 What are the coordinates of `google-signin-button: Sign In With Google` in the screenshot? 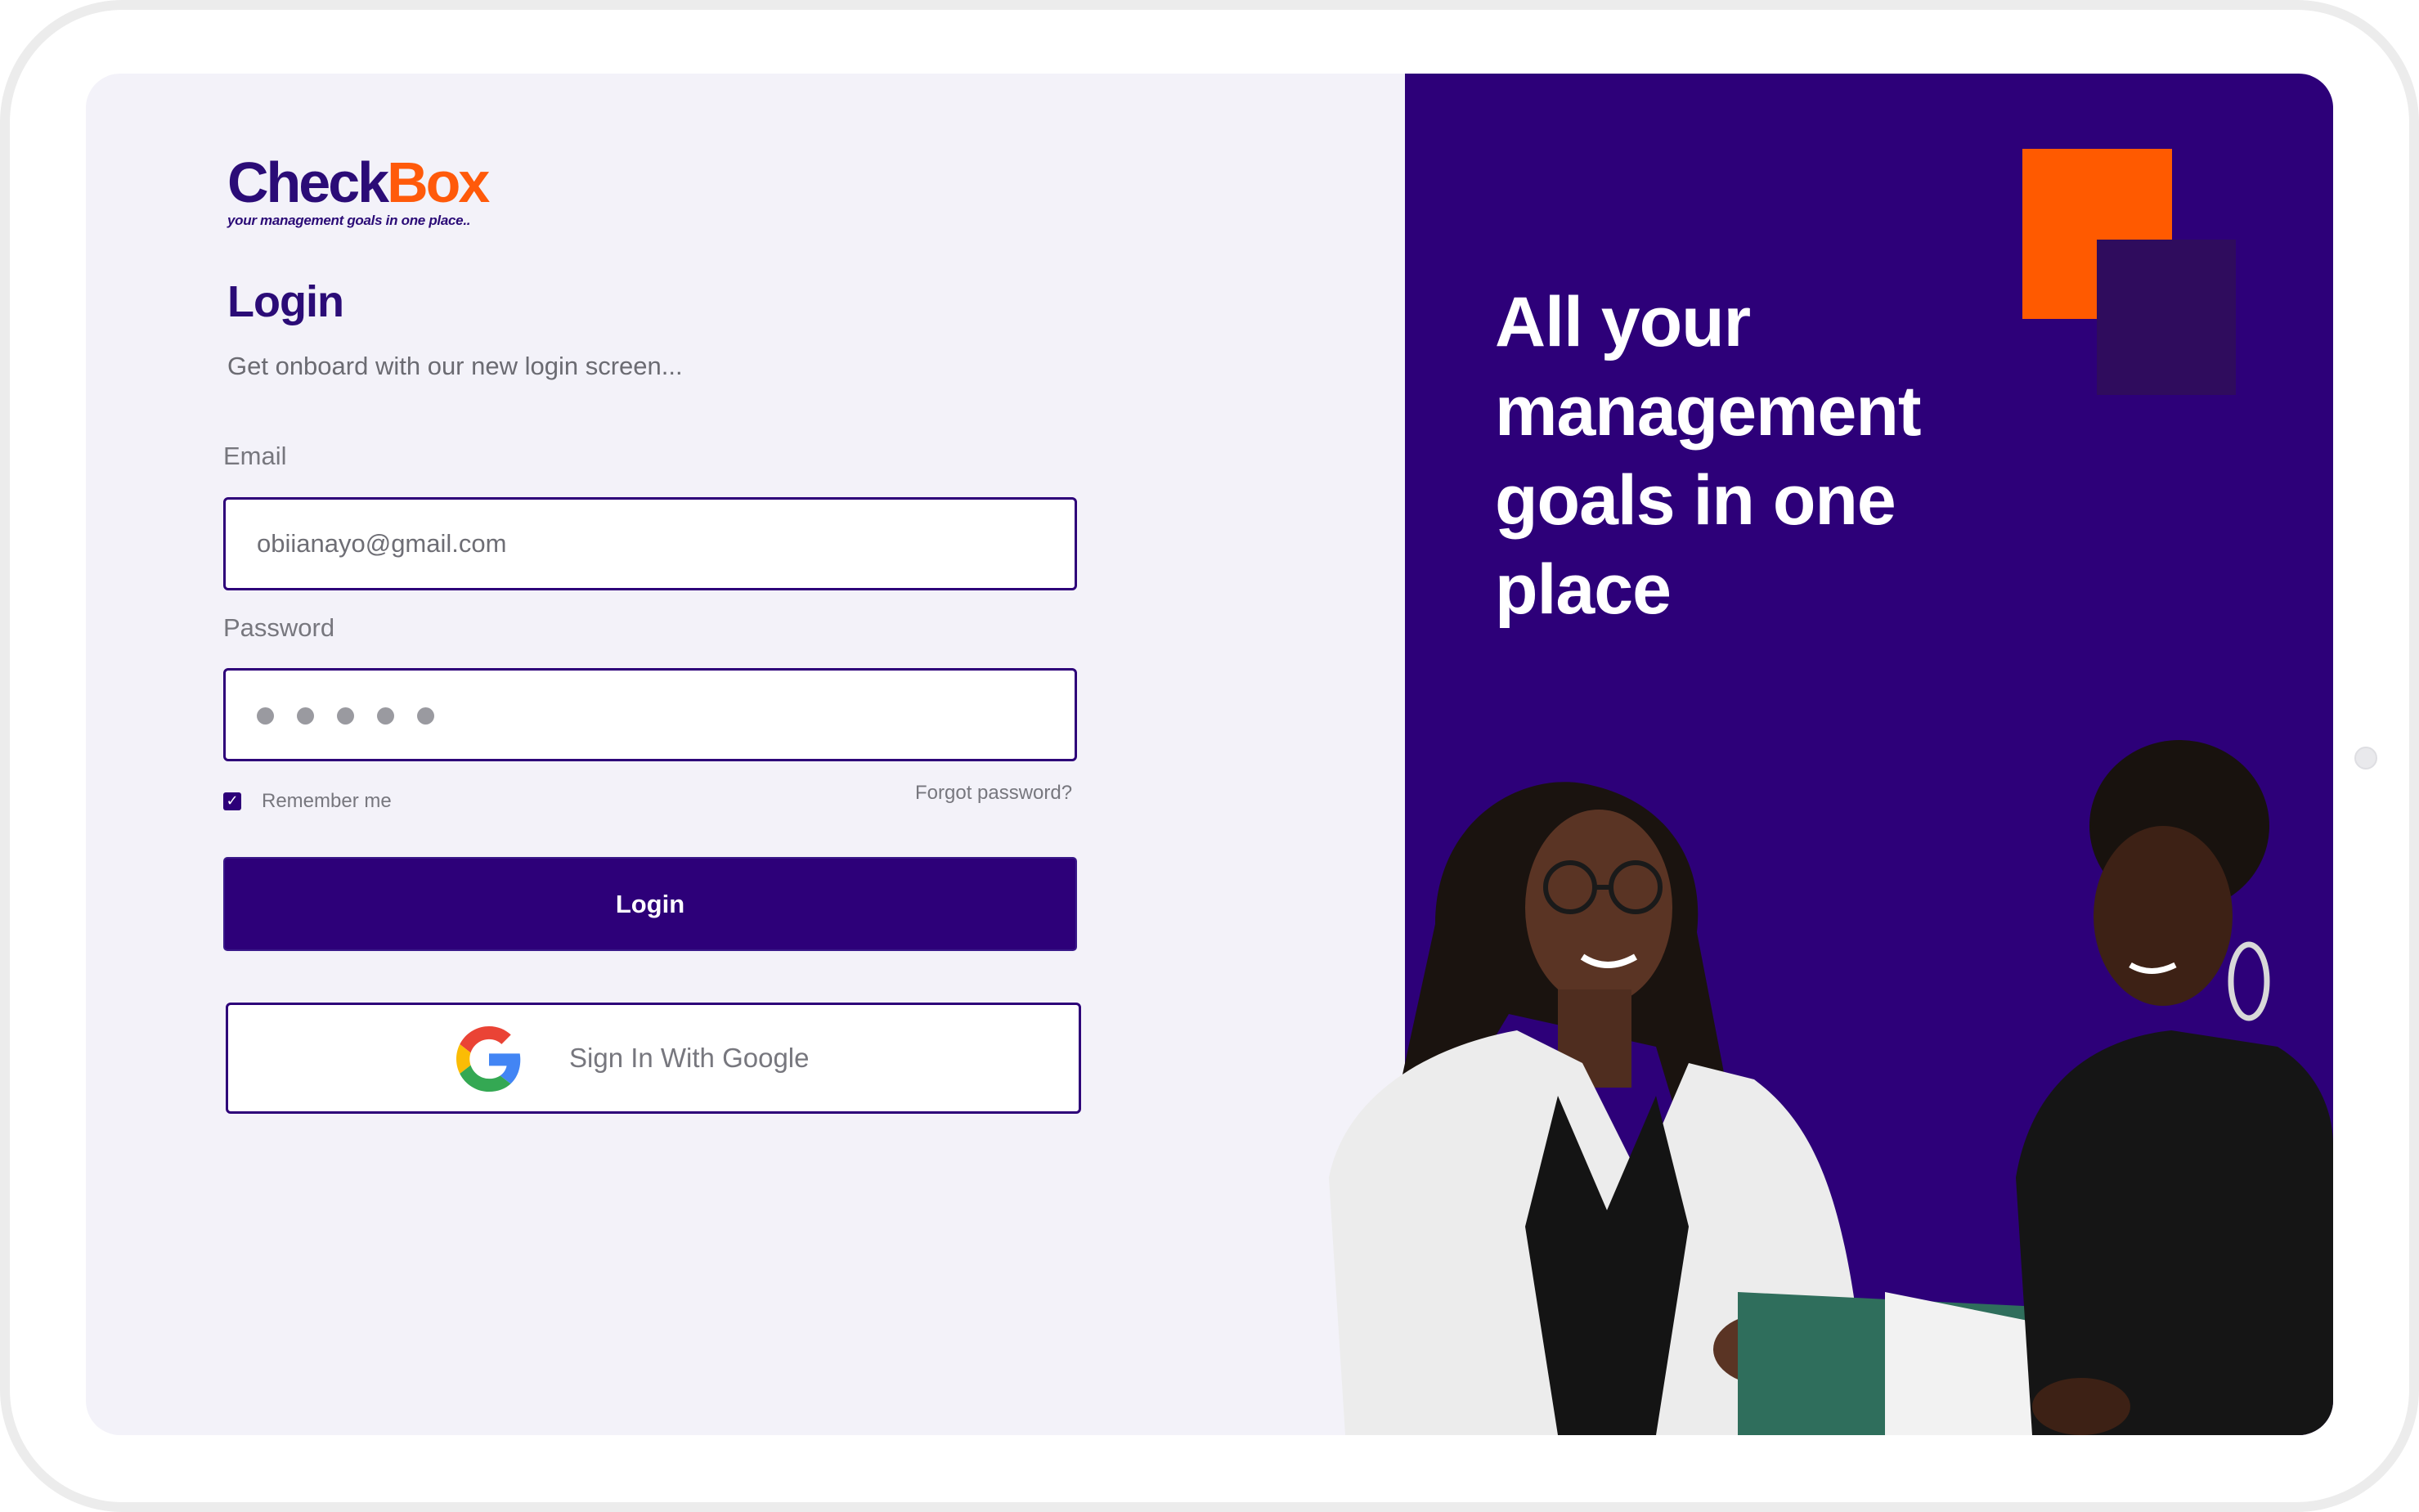 It's located at (653, 1058).